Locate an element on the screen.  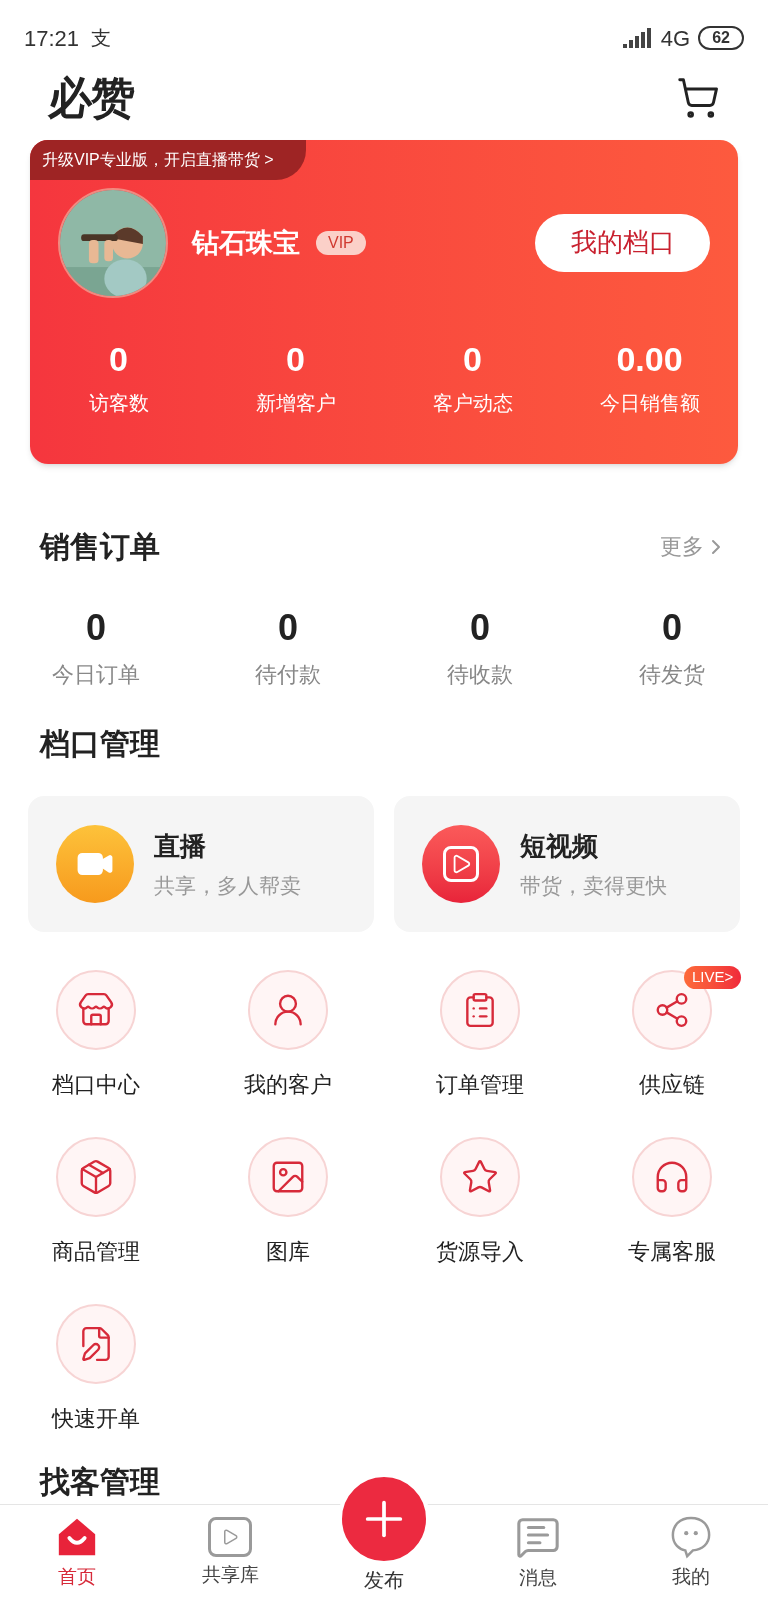
signal-icon is located at coordinates (637, 38).